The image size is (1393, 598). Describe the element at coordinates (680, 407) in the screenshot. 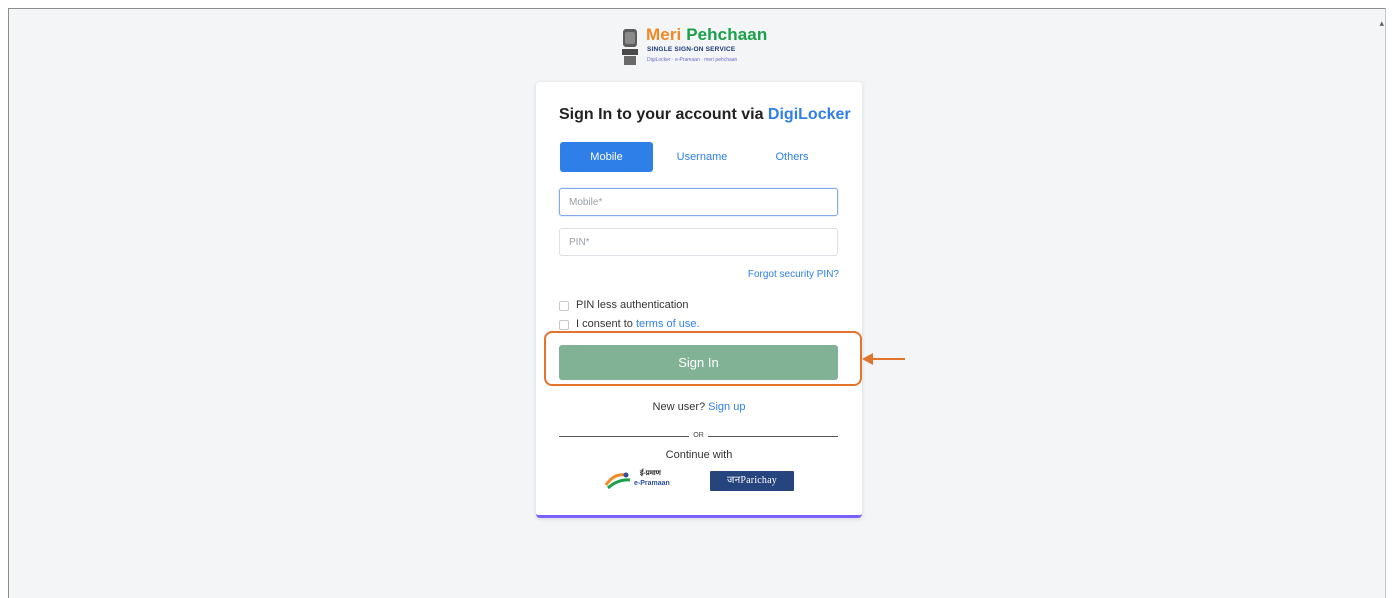

I see `new-user-label: New user?` at that location.